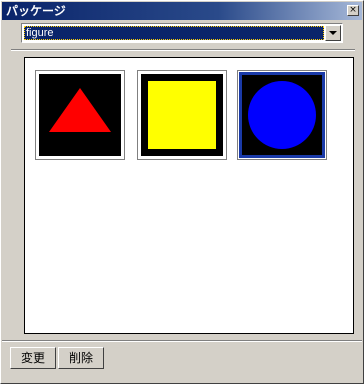 This screenshot has height=384, width=364. I want to click on figure-thumb-circle, so click(282, 115).